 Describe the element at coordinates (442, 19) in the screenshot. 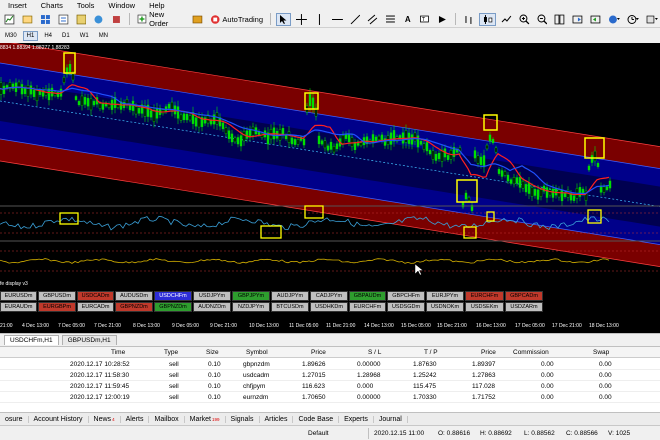

I see `arrow-tool-icon` at that location.